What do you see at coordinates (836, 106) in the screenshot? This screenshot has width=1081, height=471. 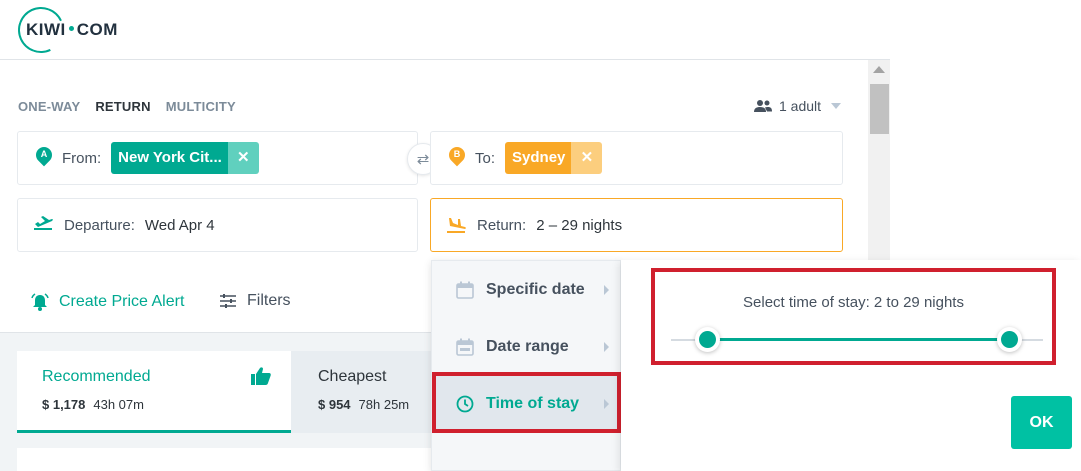 I see `chevron-down-icon` at bounding box center [836, 106].